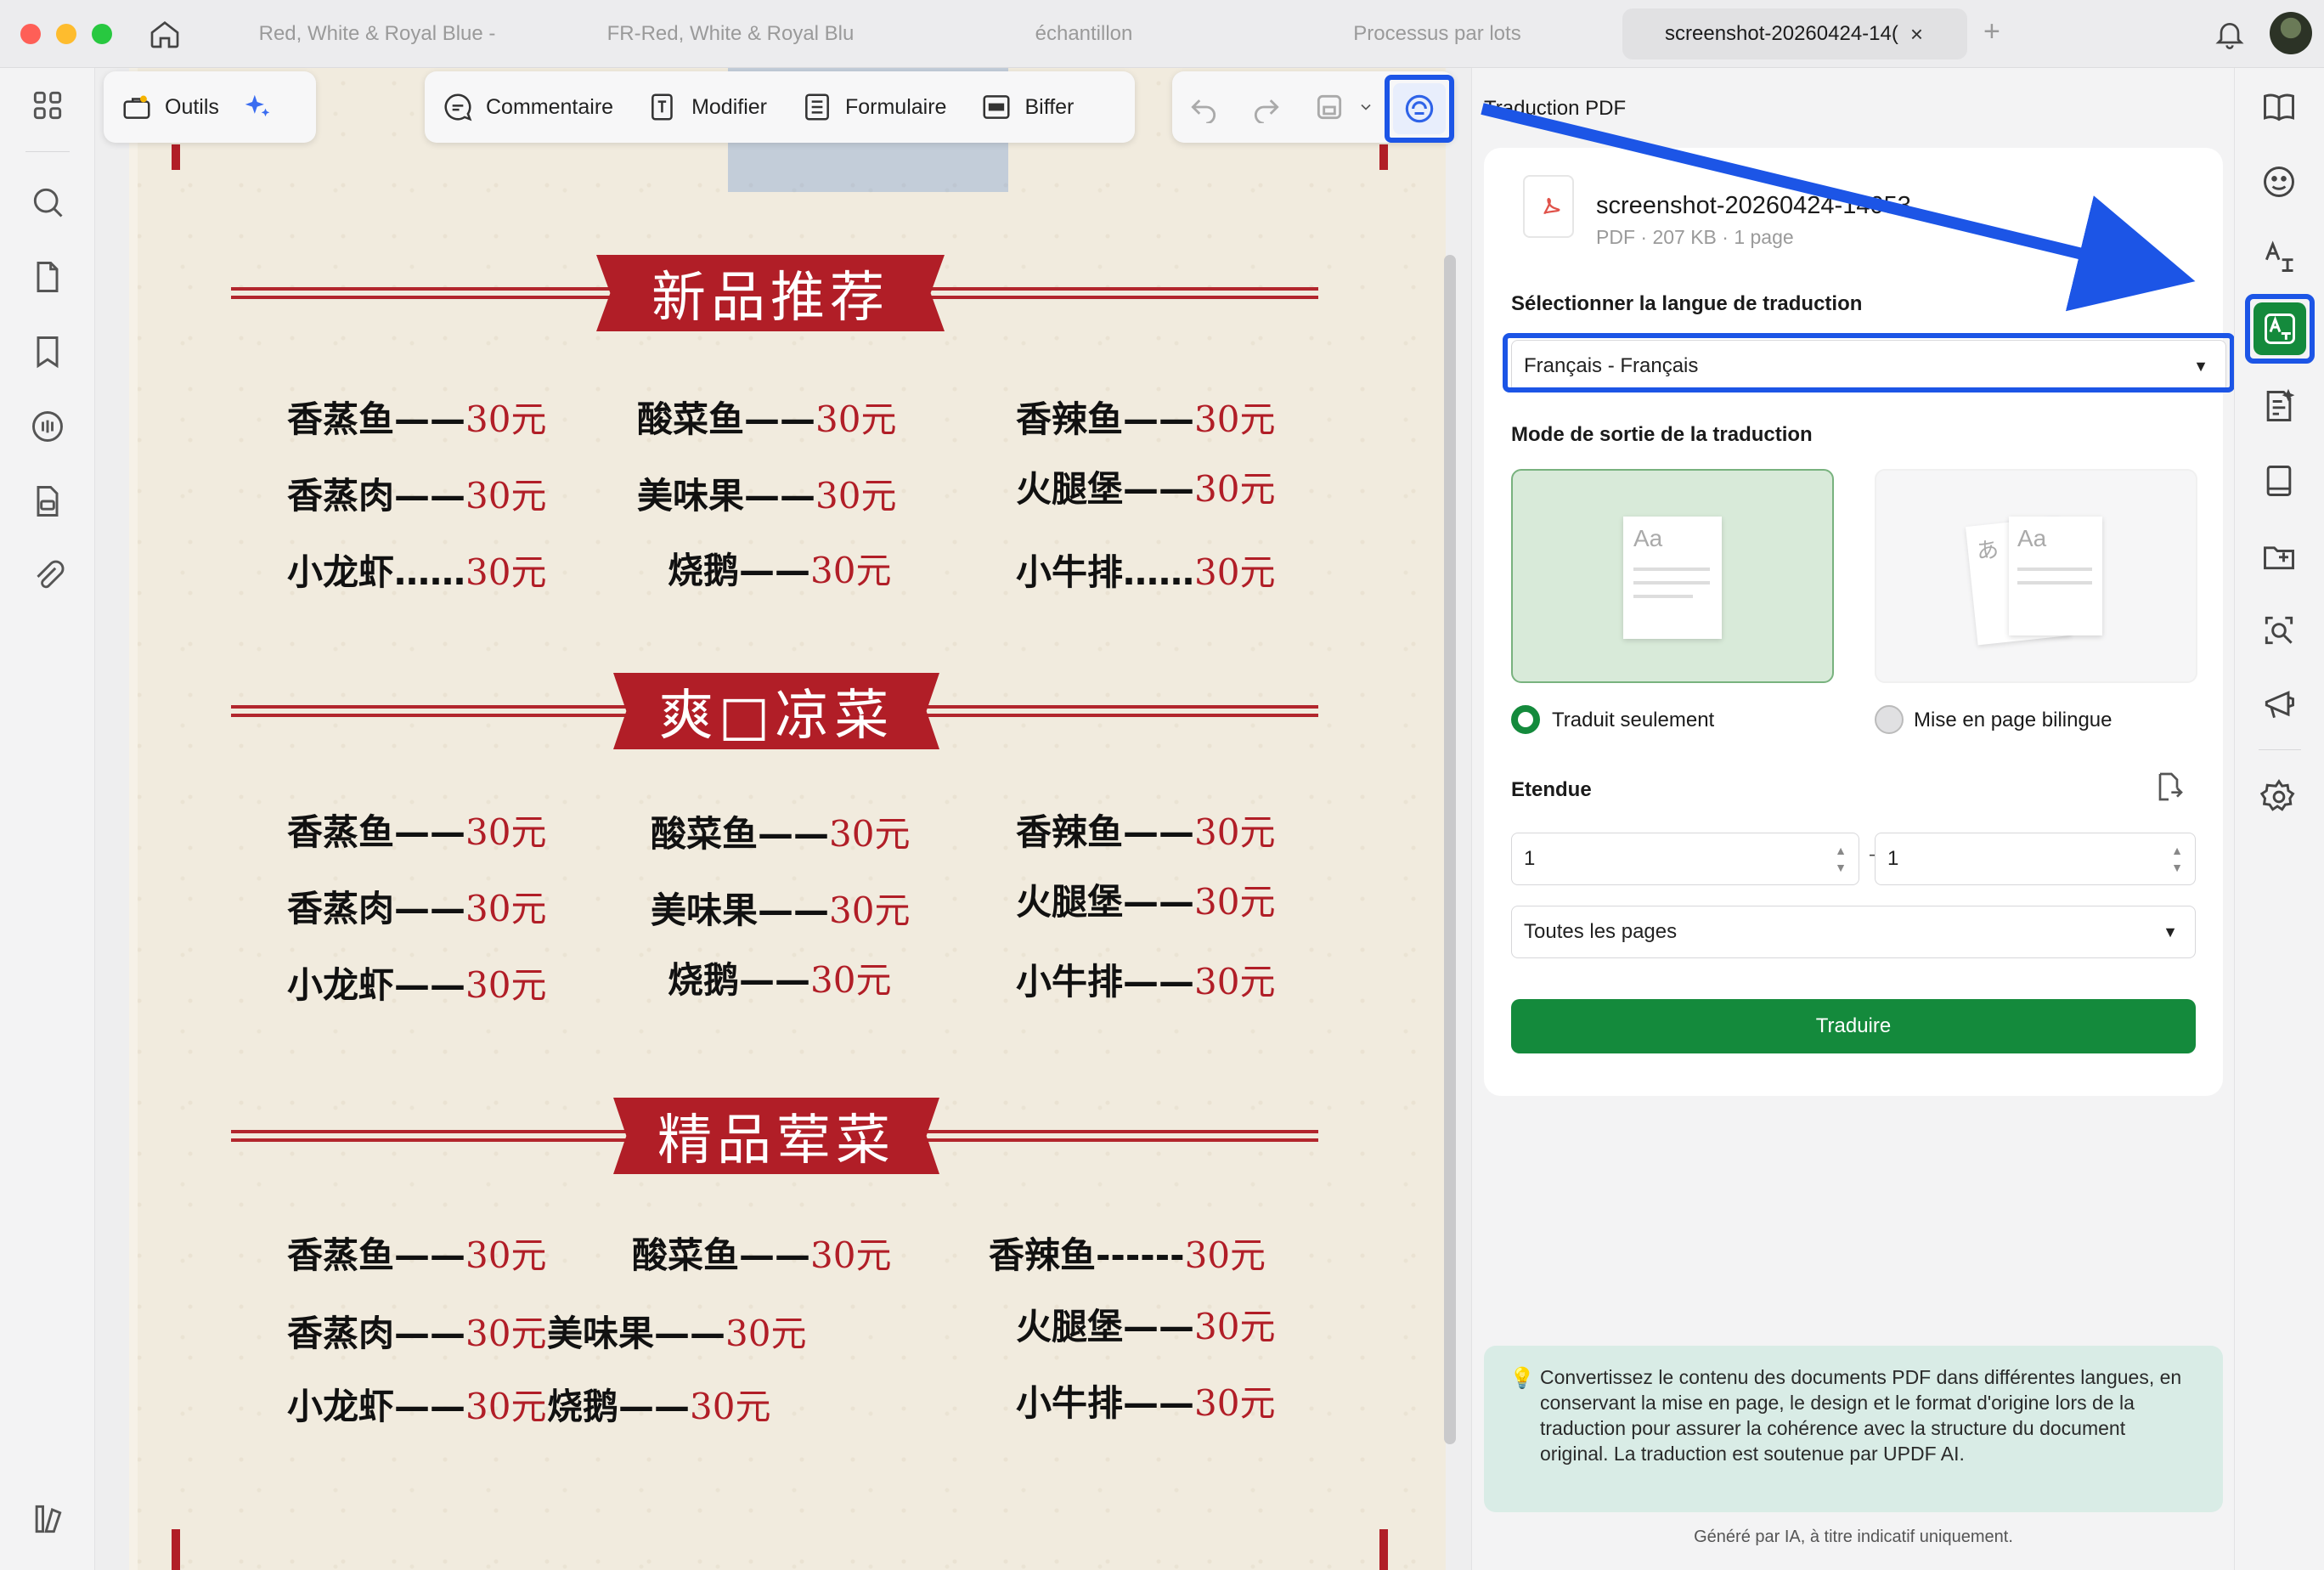  Describe the element at coordinates (47, 576) in the screenshot. I see `attachment-icon` at that location.